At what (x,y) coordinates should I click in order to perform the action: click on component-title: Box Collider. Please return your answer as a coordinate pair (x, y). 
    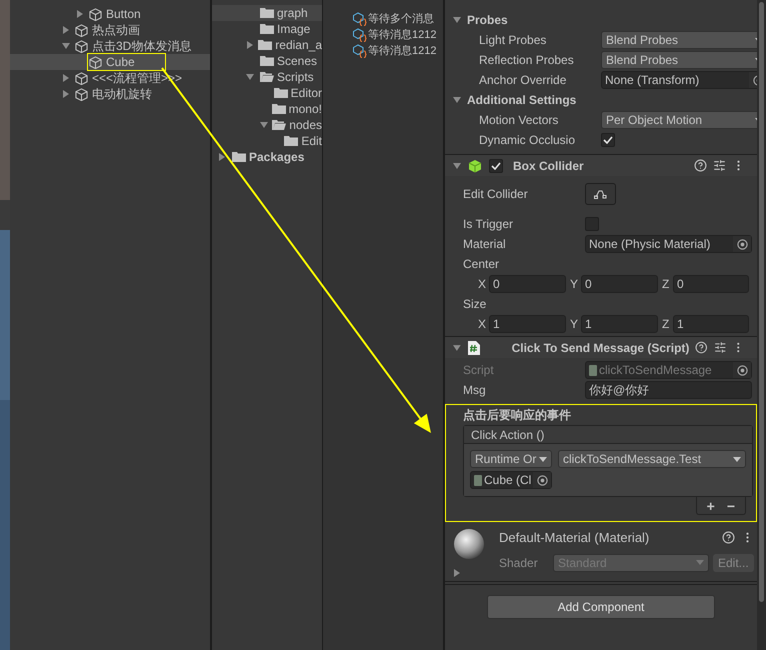
    Looking at the image, I should click on (549, 166).